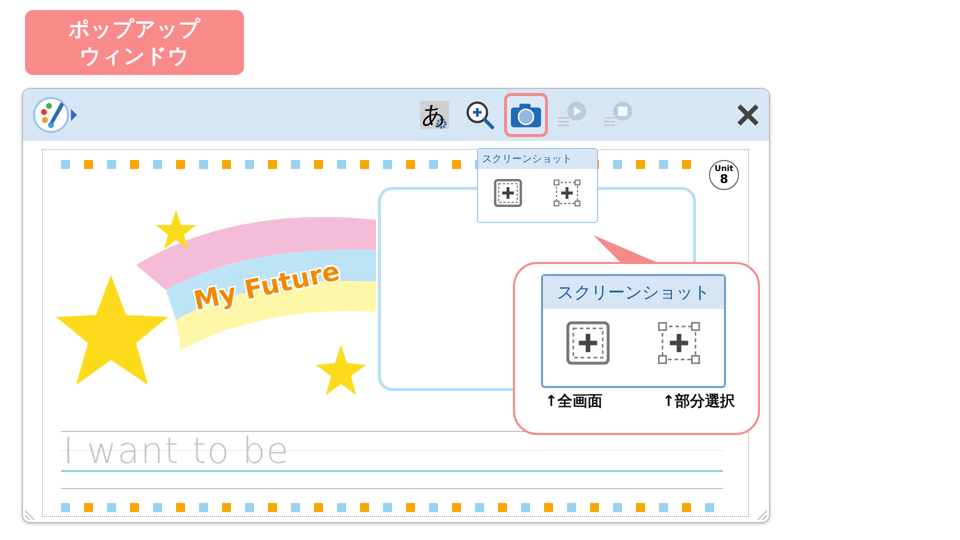 The image size is (960, 540). Describe the element at coordinates (724, 179) in the screenshot. I see `unit-number: 8` at that location.